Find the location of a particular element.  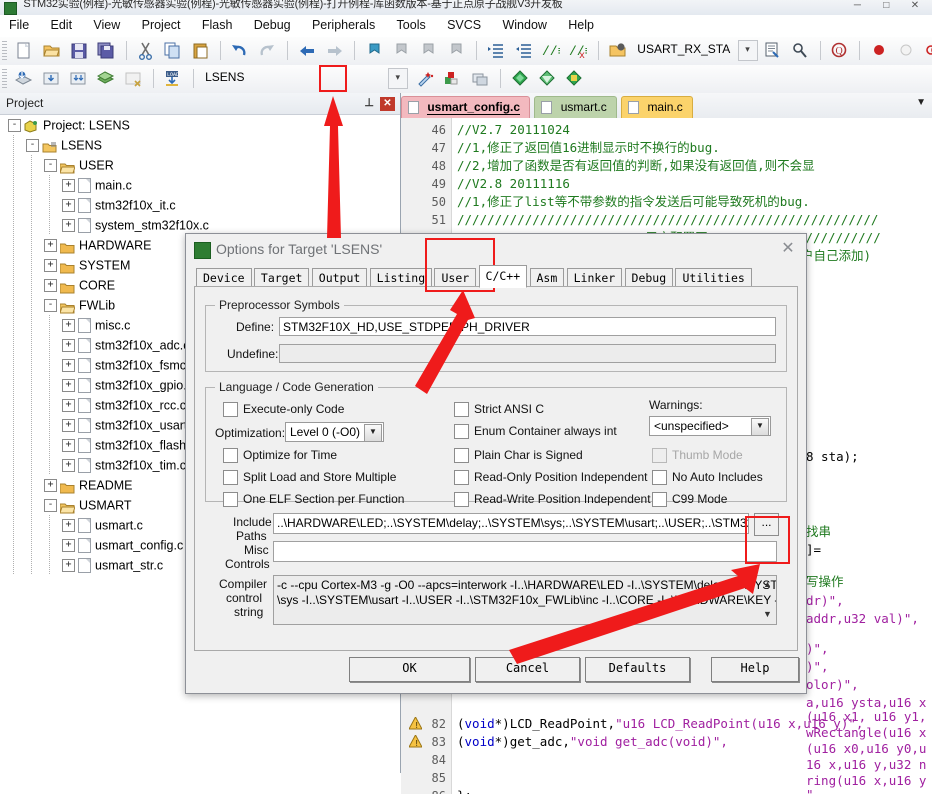

tab-c-cpp: C/C++ is located at coordinates (503, 276).